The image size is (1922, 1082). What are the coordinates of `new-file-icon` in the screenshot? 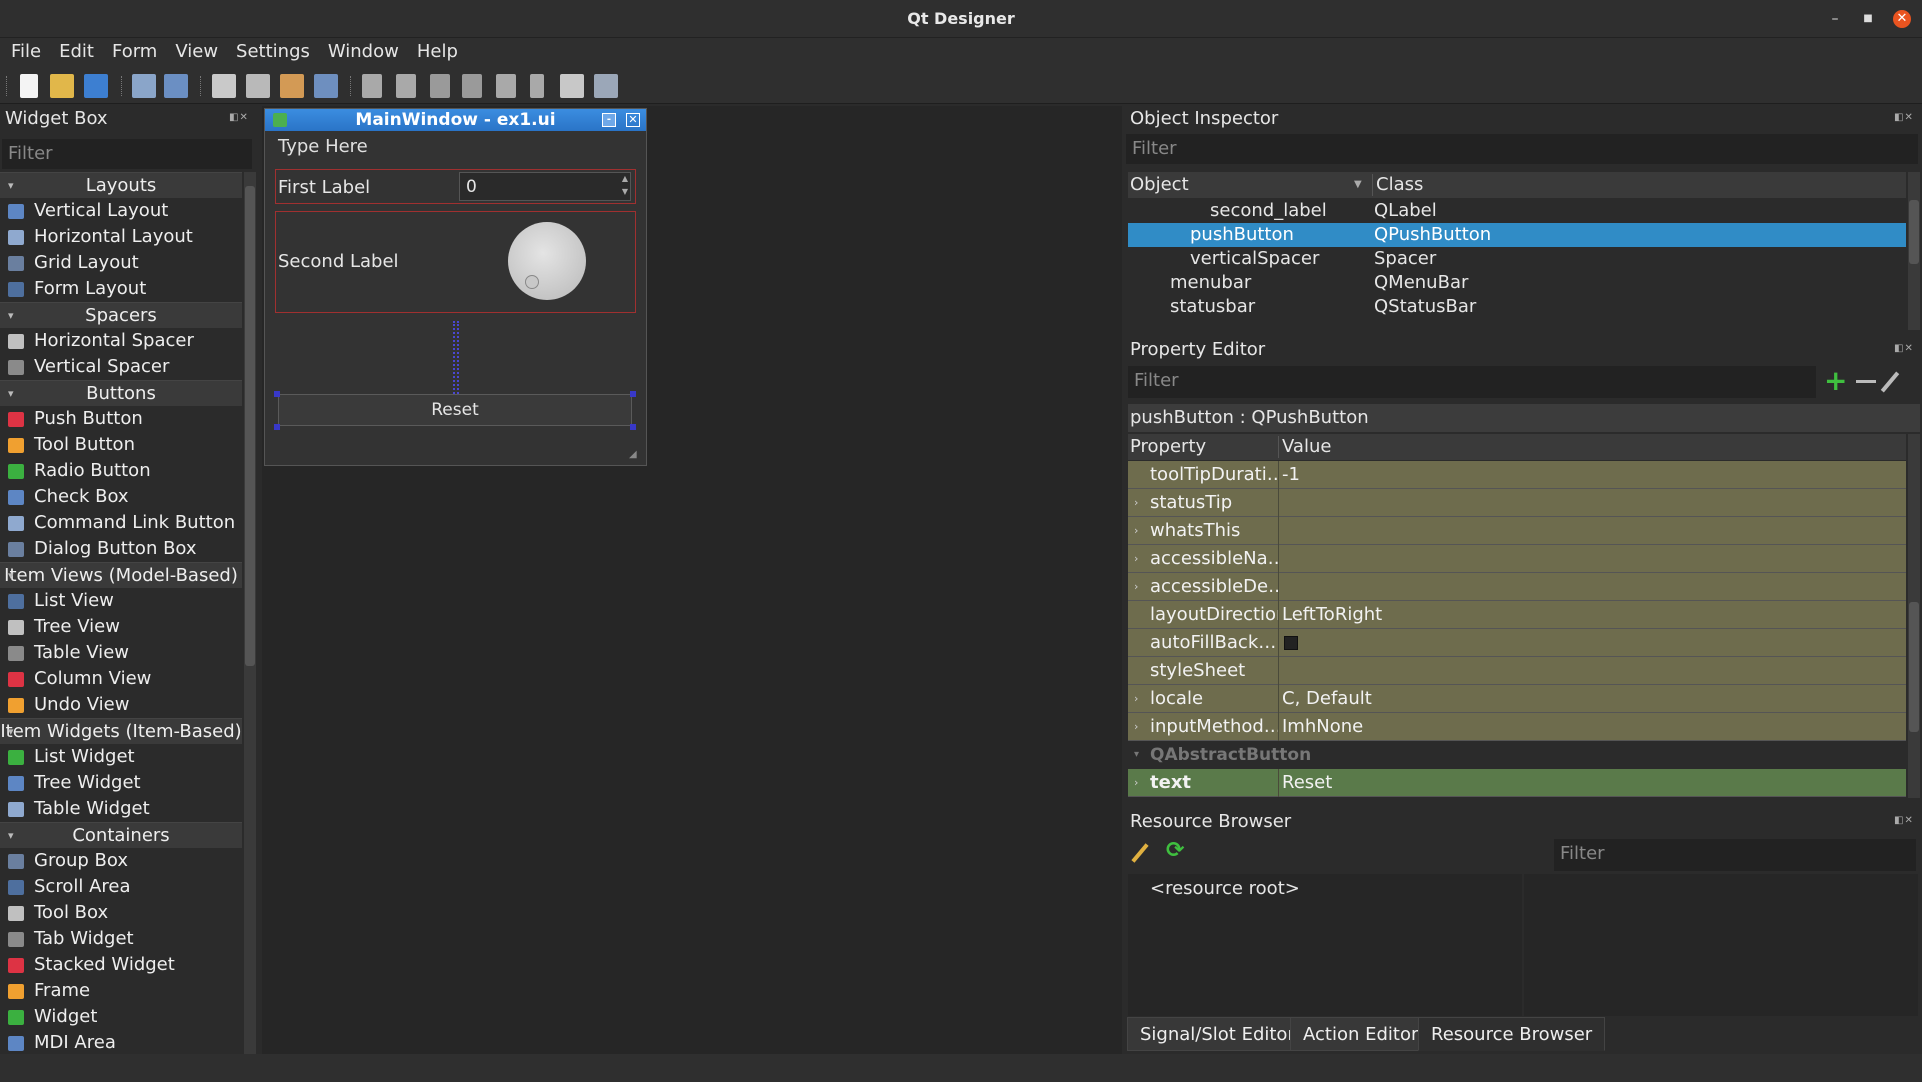 It's located at (29, 86).